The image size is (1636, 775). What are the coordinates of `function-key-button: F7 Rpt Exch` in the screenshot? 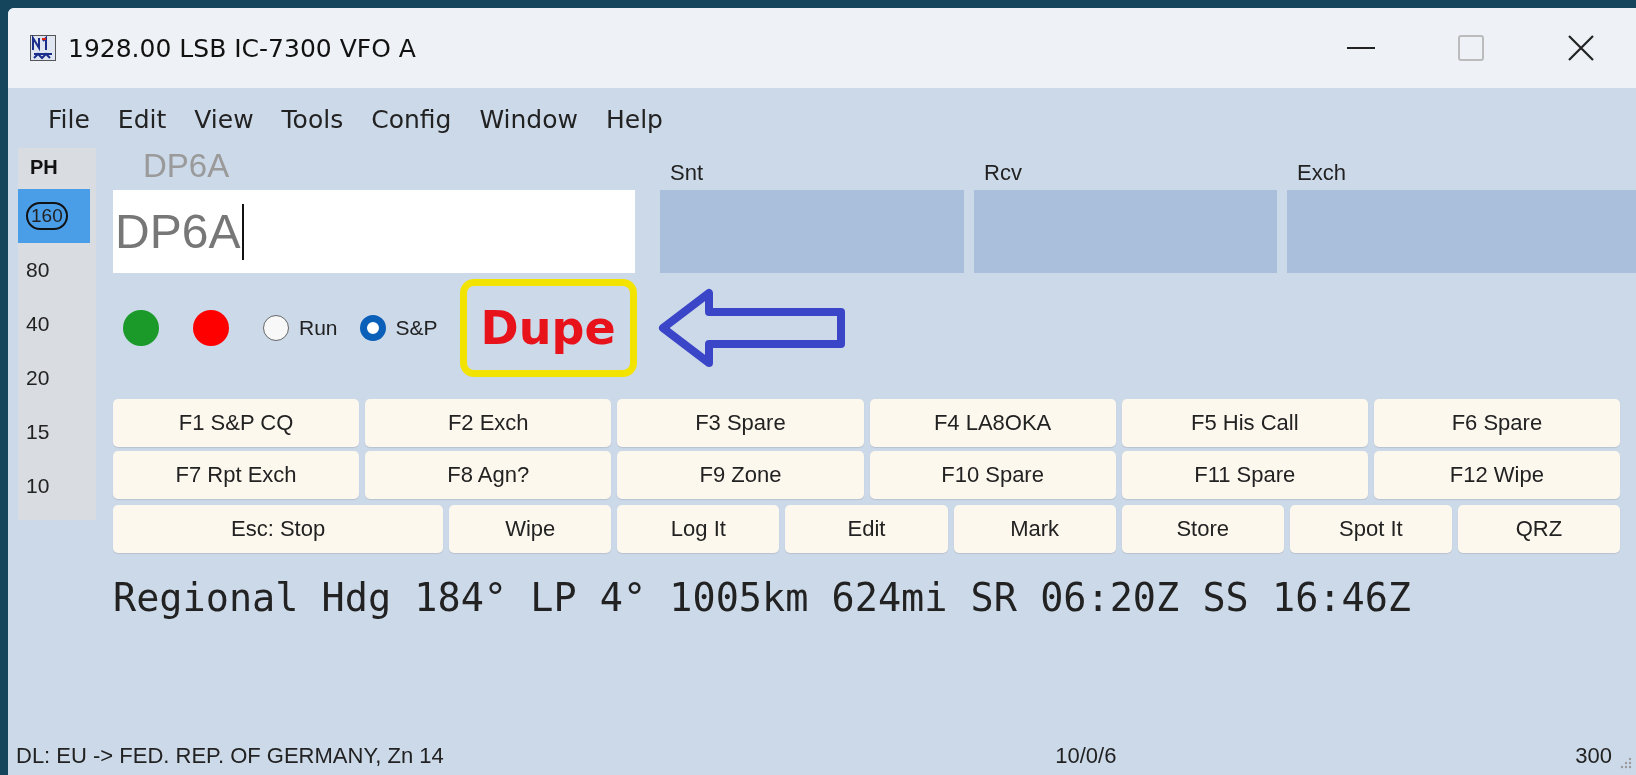 It's located at (236, 475).